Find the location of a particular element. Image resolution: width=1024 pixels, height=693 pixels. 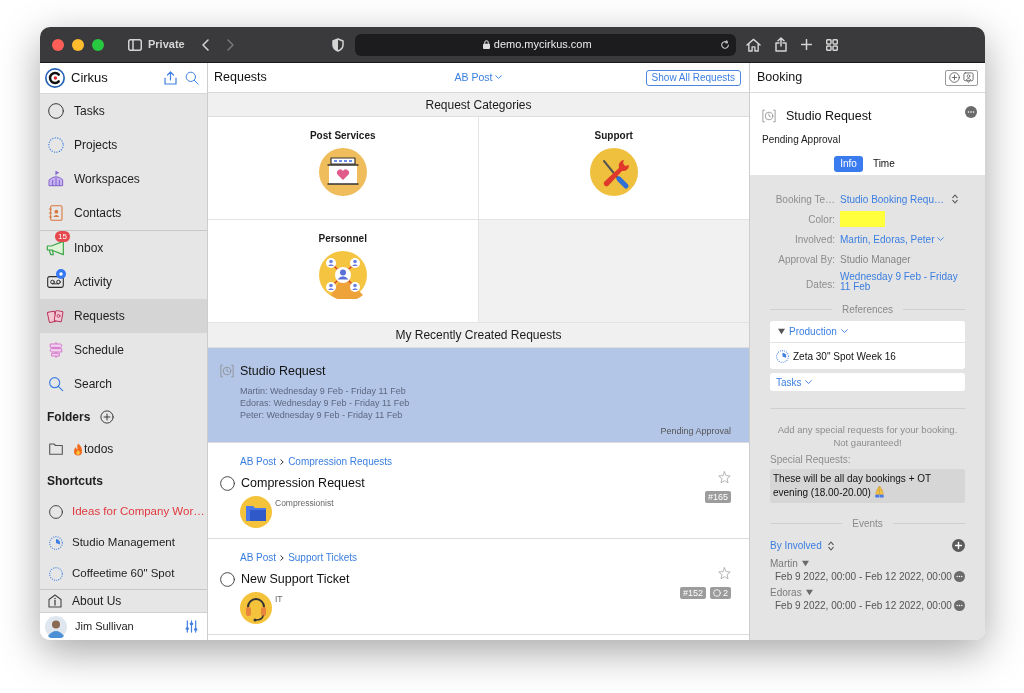

new-tab-icon is located at coordinates (806, 44).